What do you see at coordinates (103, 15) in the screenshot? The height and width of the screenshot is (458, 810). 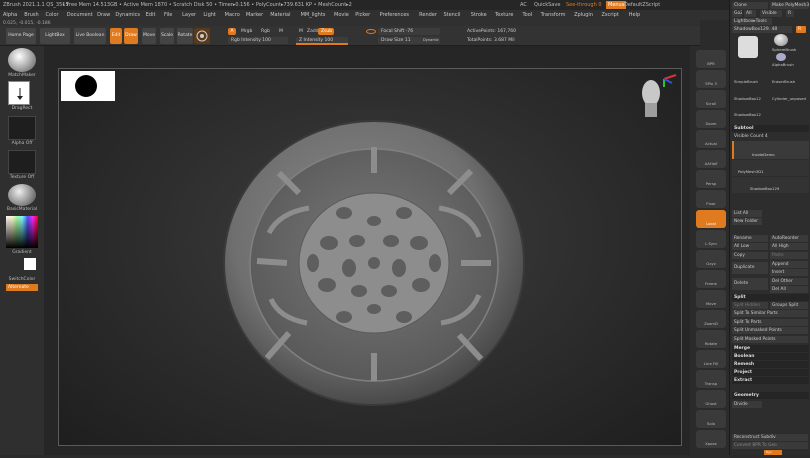 I see `menu-draw: Draw` at bounding box center [103, 15].